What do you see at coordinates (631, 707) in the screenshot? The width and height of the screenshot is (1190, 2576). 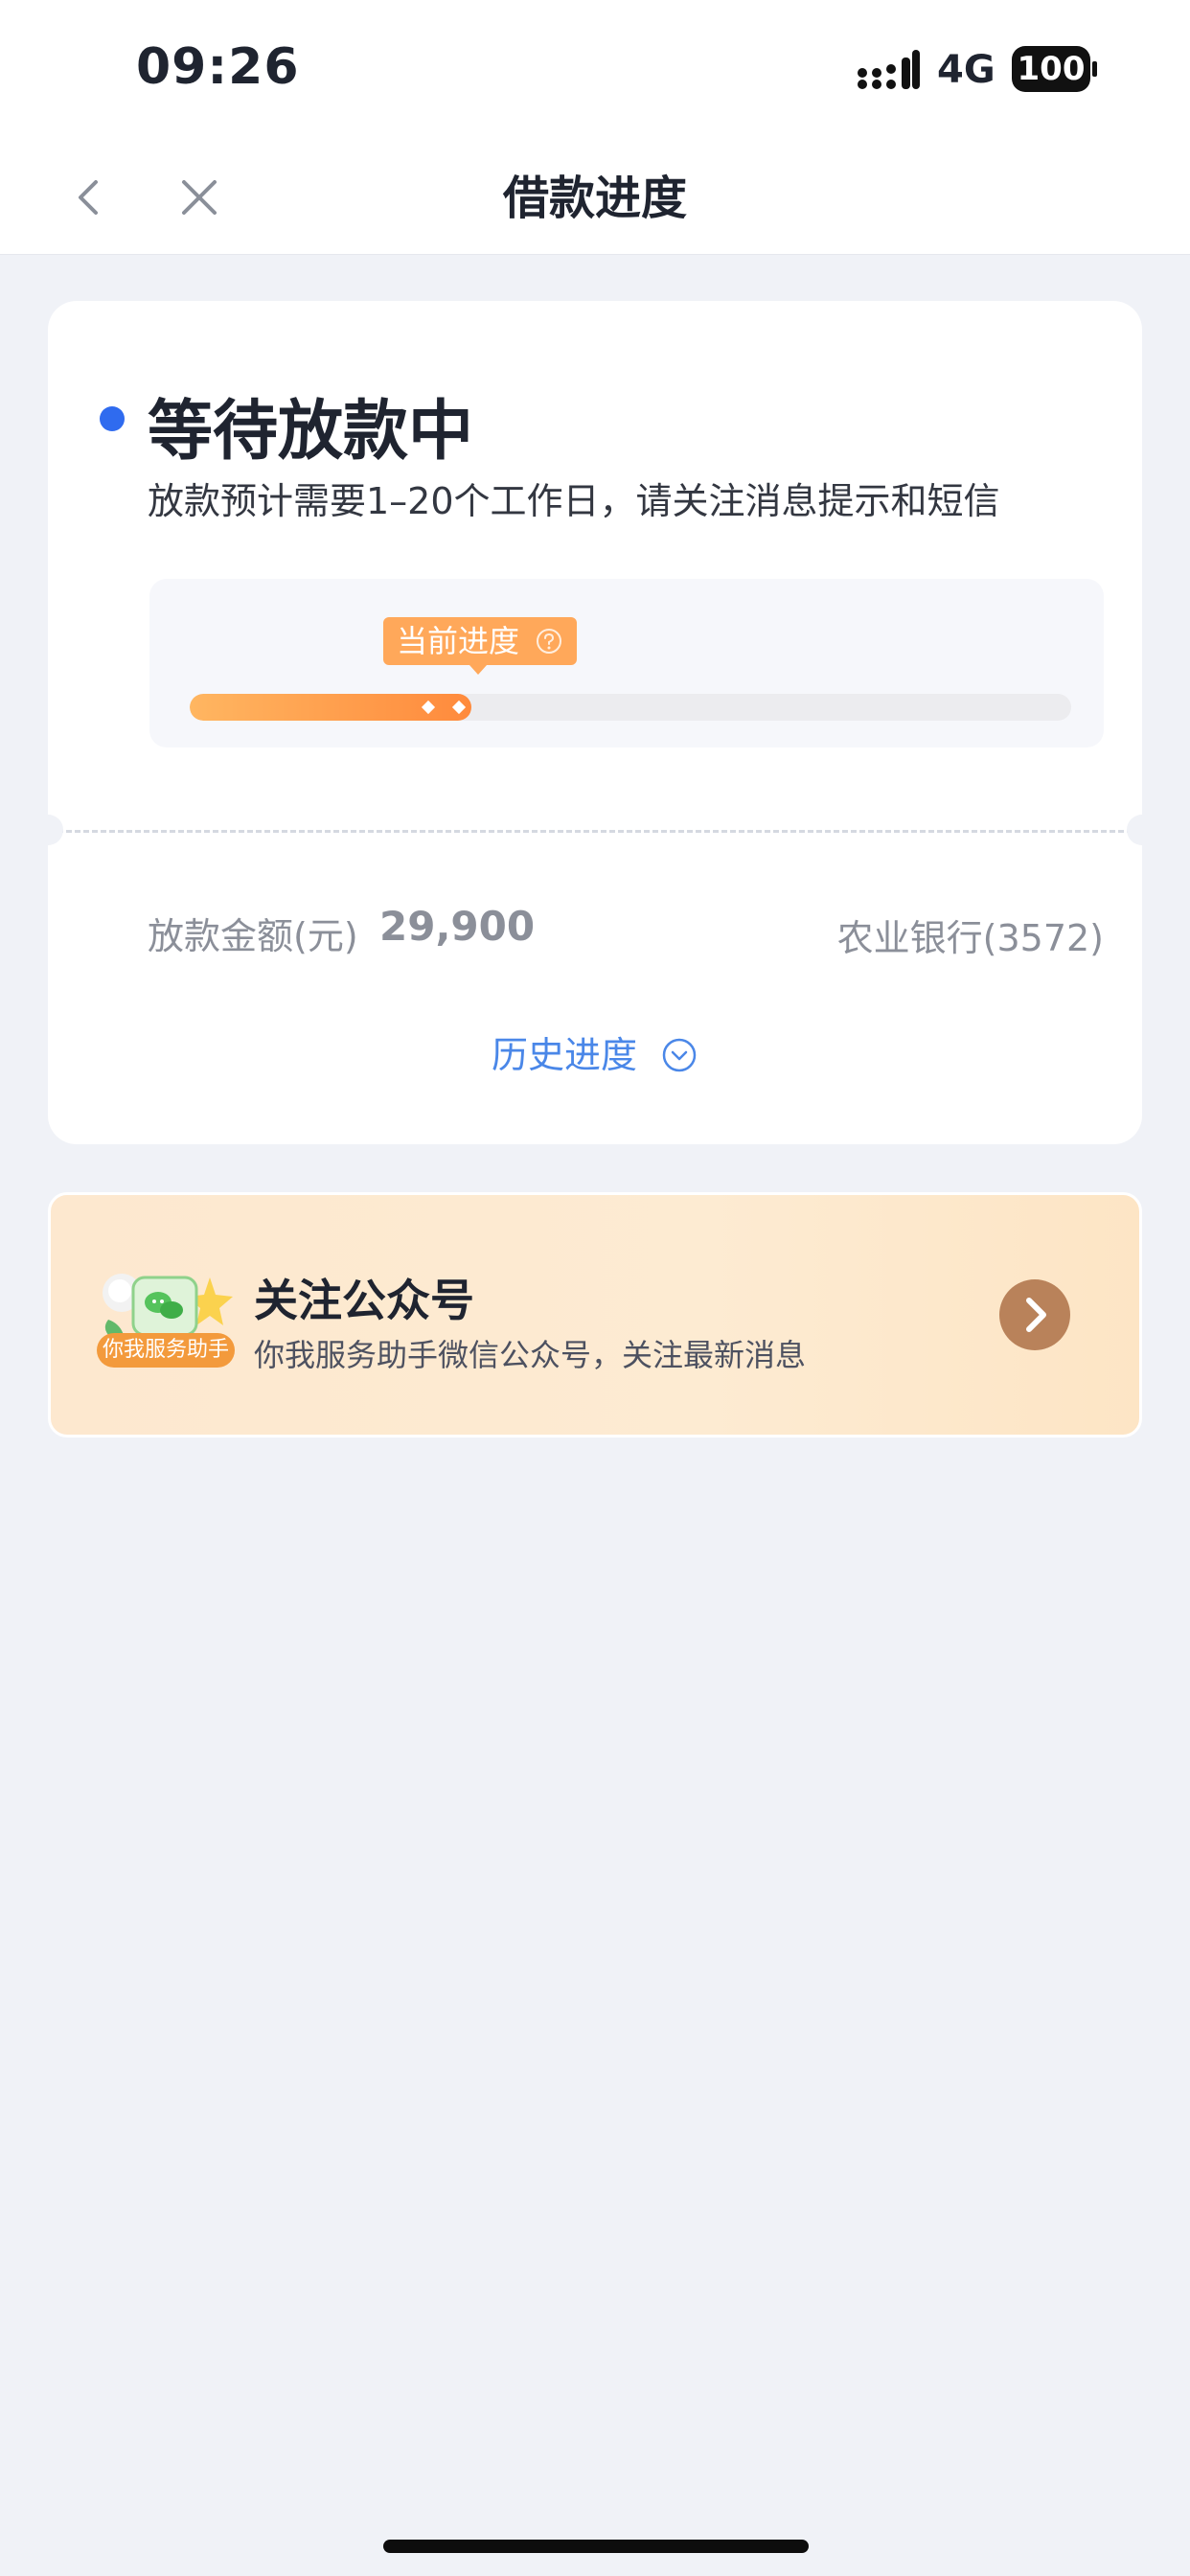 I see `progress-bar` at bounding box center [631, 707].